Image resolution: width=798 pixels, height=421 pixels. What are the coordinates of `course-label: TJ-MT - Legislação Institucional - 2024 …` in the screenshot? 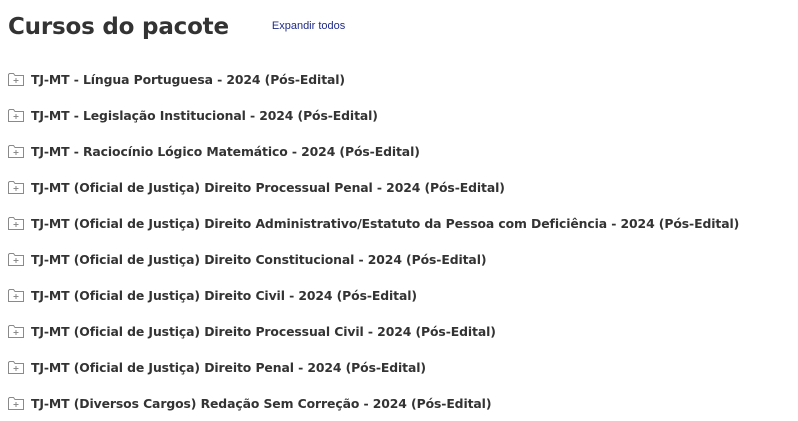 It's located at (204, 115).